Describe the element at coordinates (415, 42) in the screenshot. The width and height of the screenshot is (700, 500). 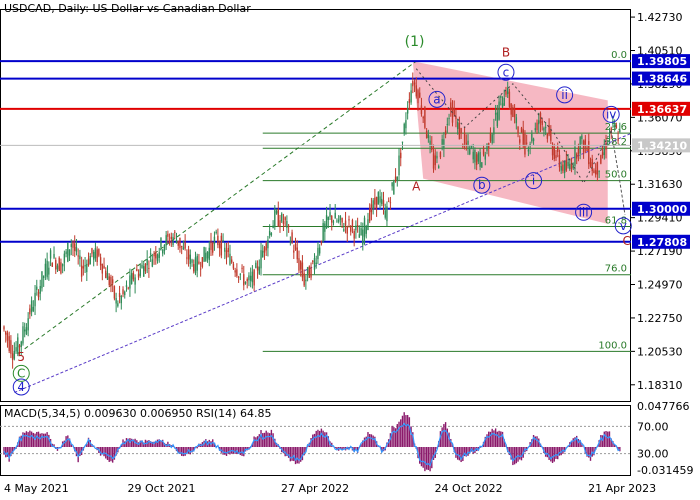
I see `wave-label: (1)` at that location.